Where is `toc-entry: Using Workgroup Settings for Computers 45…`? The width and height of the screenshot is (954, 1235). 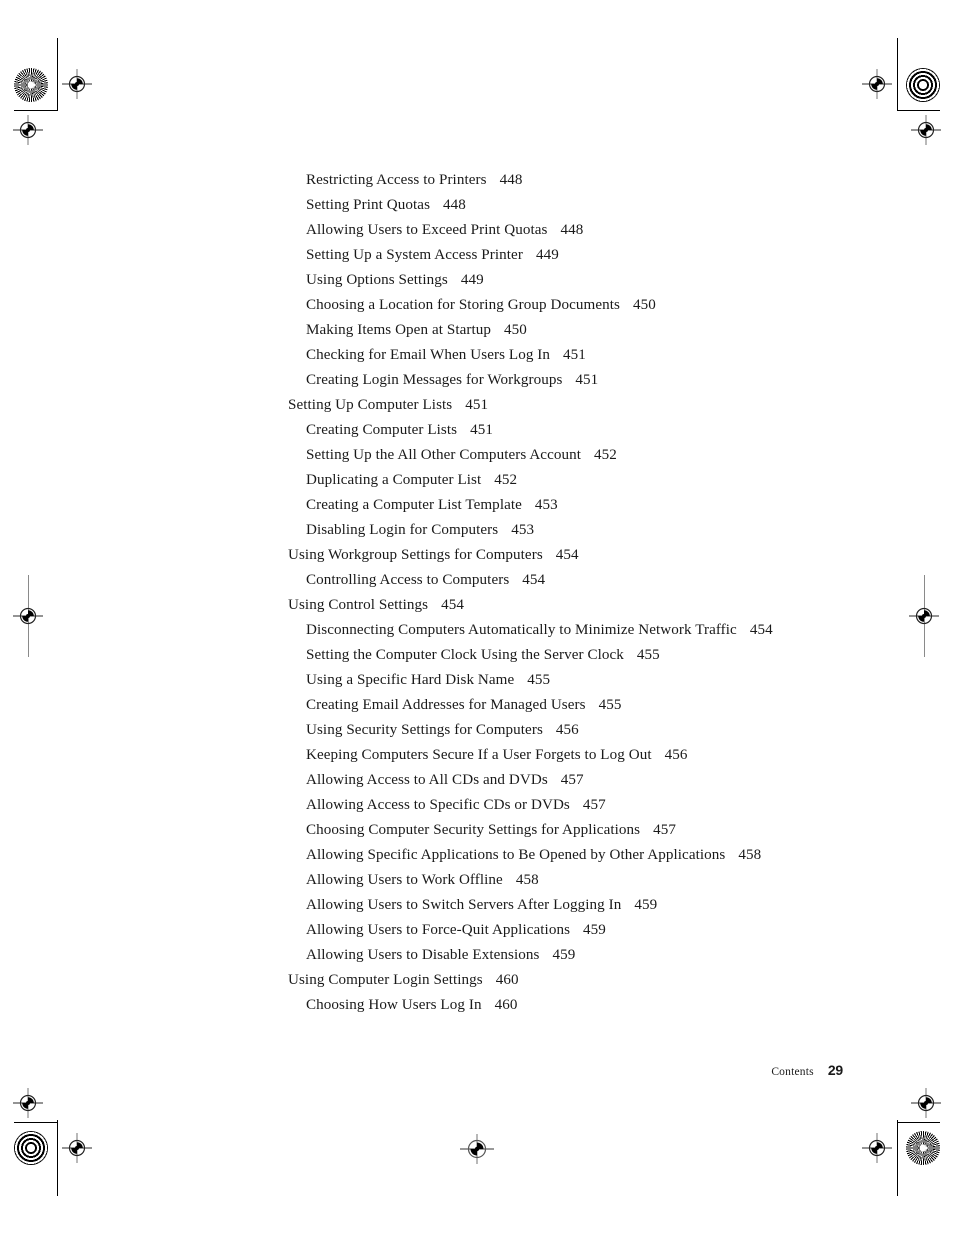 toc-entry: Using Workgroup Settings for Computers 45… is located at coordinates (598, 555).